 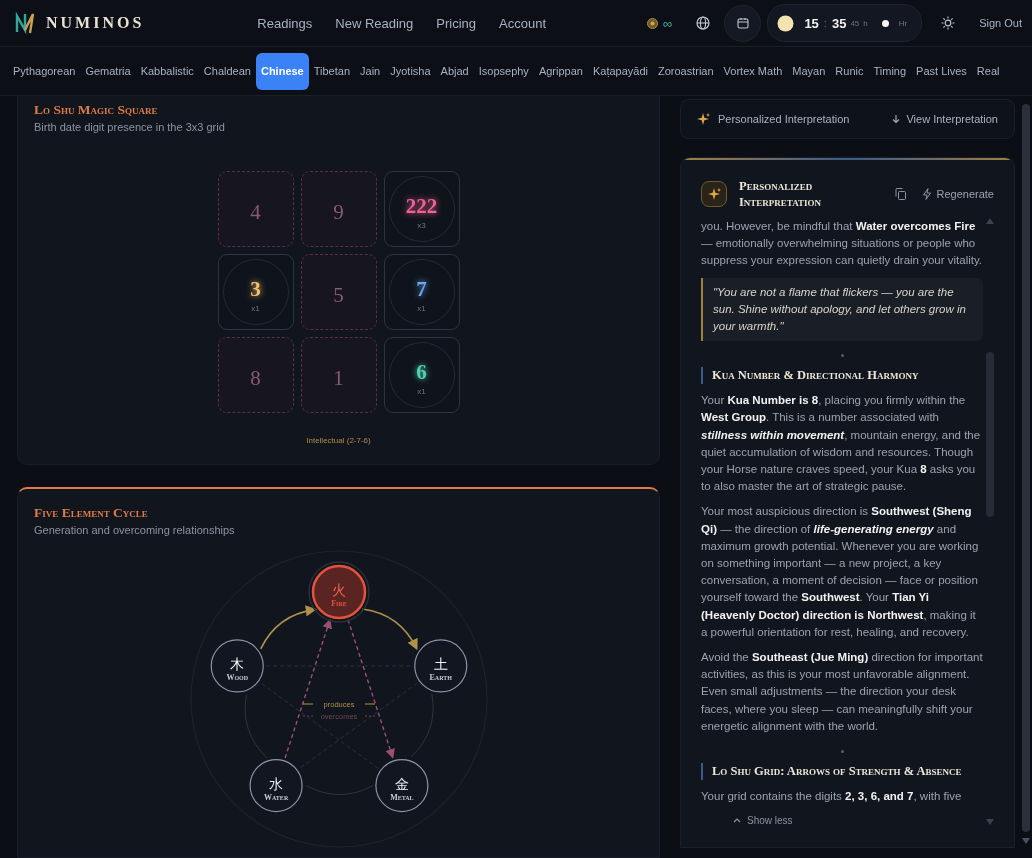 I want to click on element-glyph: 木, so click(x=237, y=663).